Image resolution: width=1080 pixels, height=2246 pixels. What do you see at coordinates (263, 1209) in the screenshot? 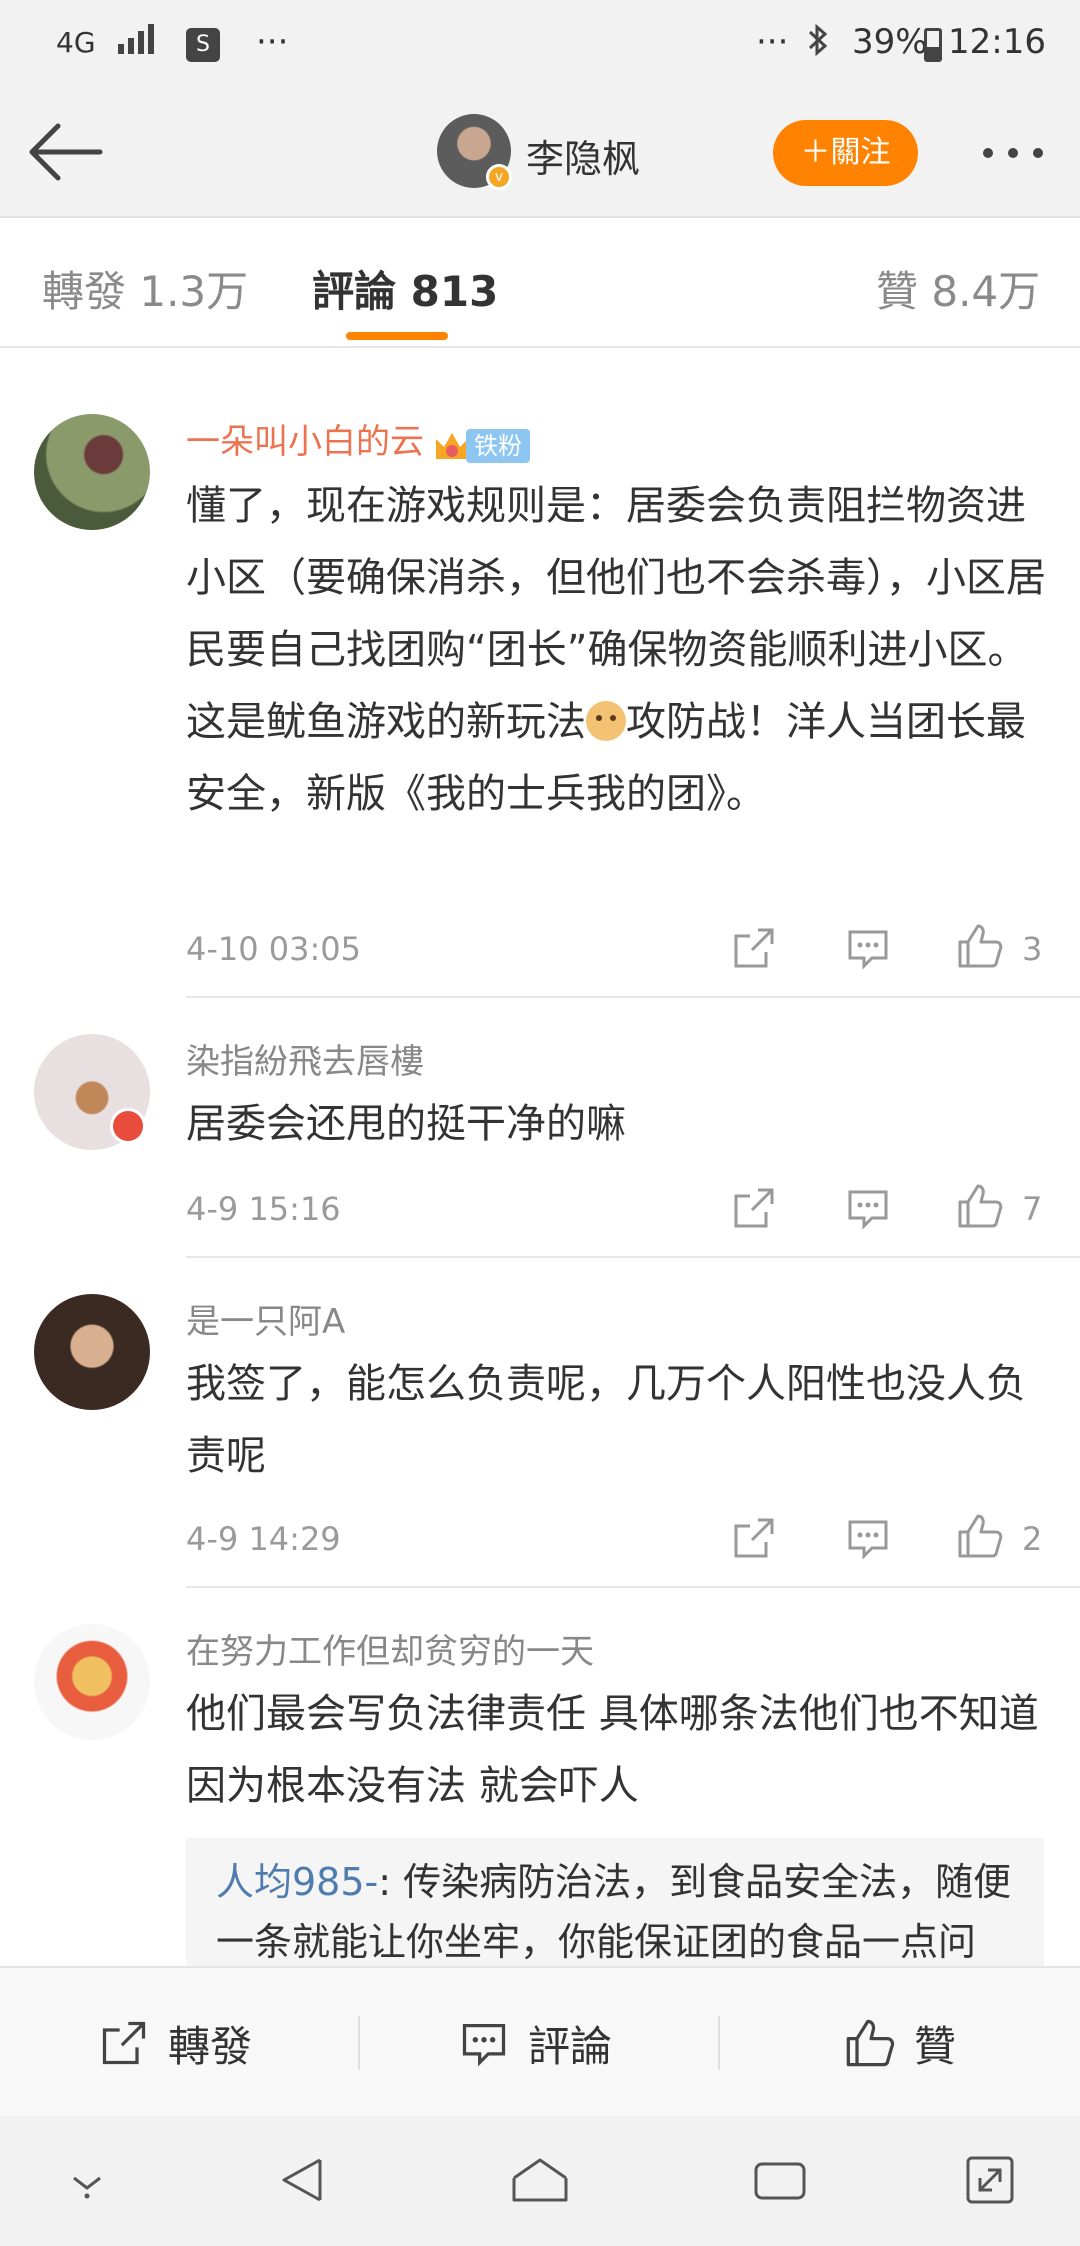
I see `comment-time: 4-9 15:16` at bounding box center [263, 1209].